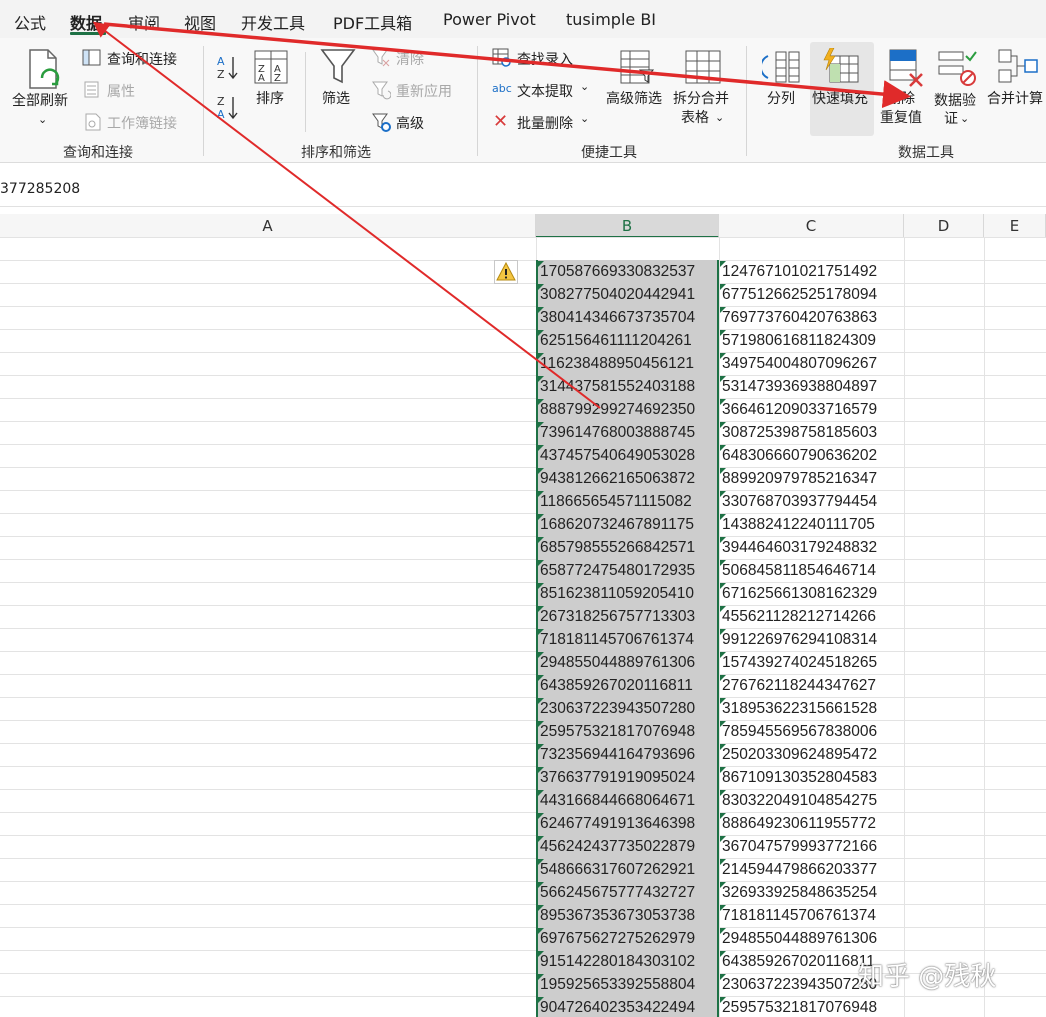  What do you see at coordinates (617, 386) in the screenshot?
I see `cell-b: 314437581552403188` at bounding box center [617, 386].